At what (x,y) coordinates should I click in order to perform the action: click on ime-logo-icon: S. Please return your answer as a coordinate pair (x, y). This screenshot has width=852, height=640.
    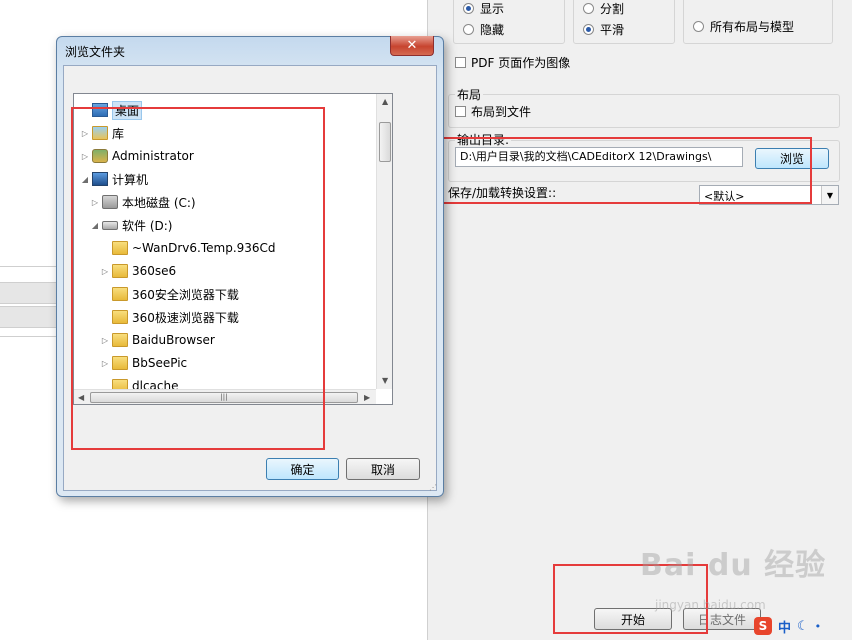
    Looking at the image, I should click on (763, 626).